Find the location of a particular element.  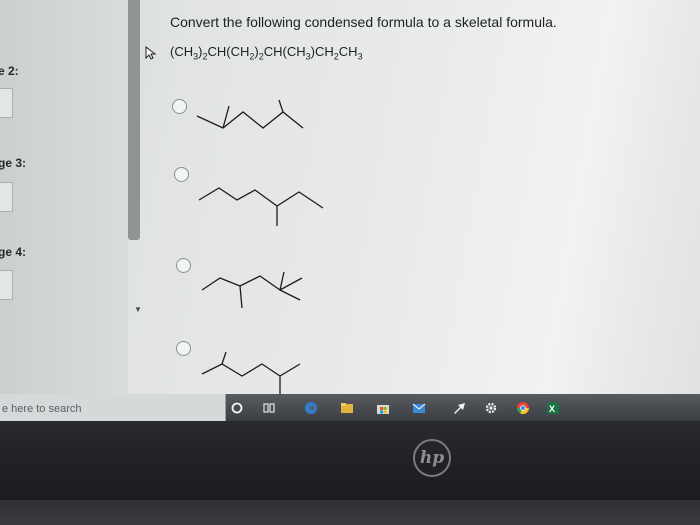

option-d-skeletal-structure is located at coordinates (255, 373).